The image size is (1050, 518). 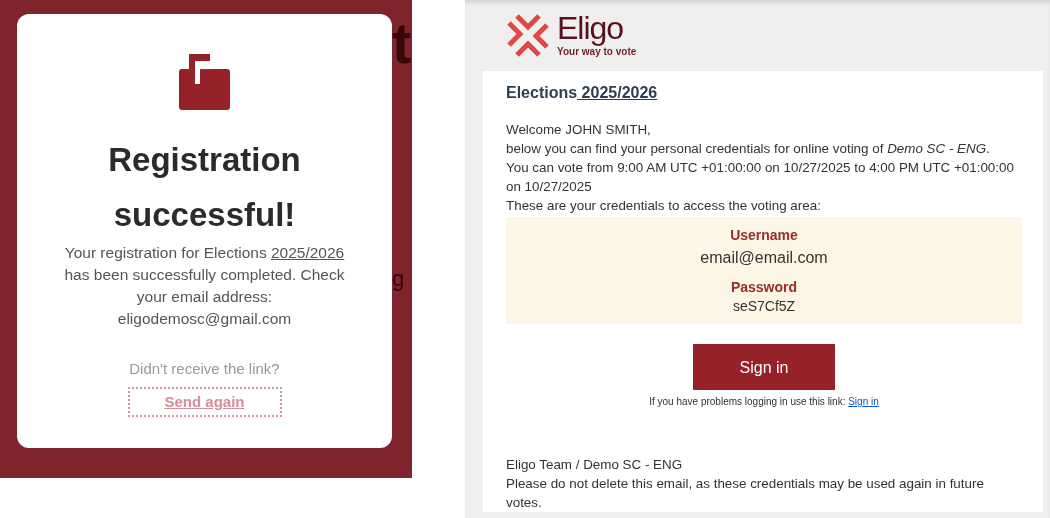 What do you see at coordinates (863, 401) in the screenshot?
I see `sign-in-link: Sign in` at bounding box center [863, 401].